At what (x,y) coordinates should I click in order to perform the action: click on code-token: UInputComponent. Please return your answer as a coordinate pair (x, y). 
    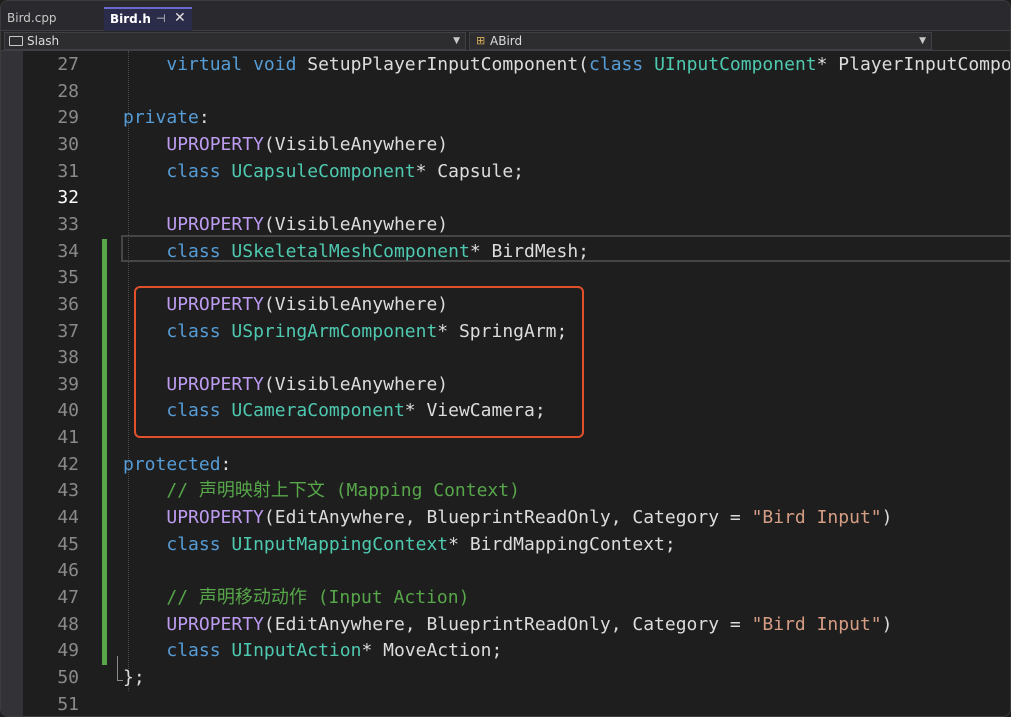
    Looking at the image, I should click on (735, 64).